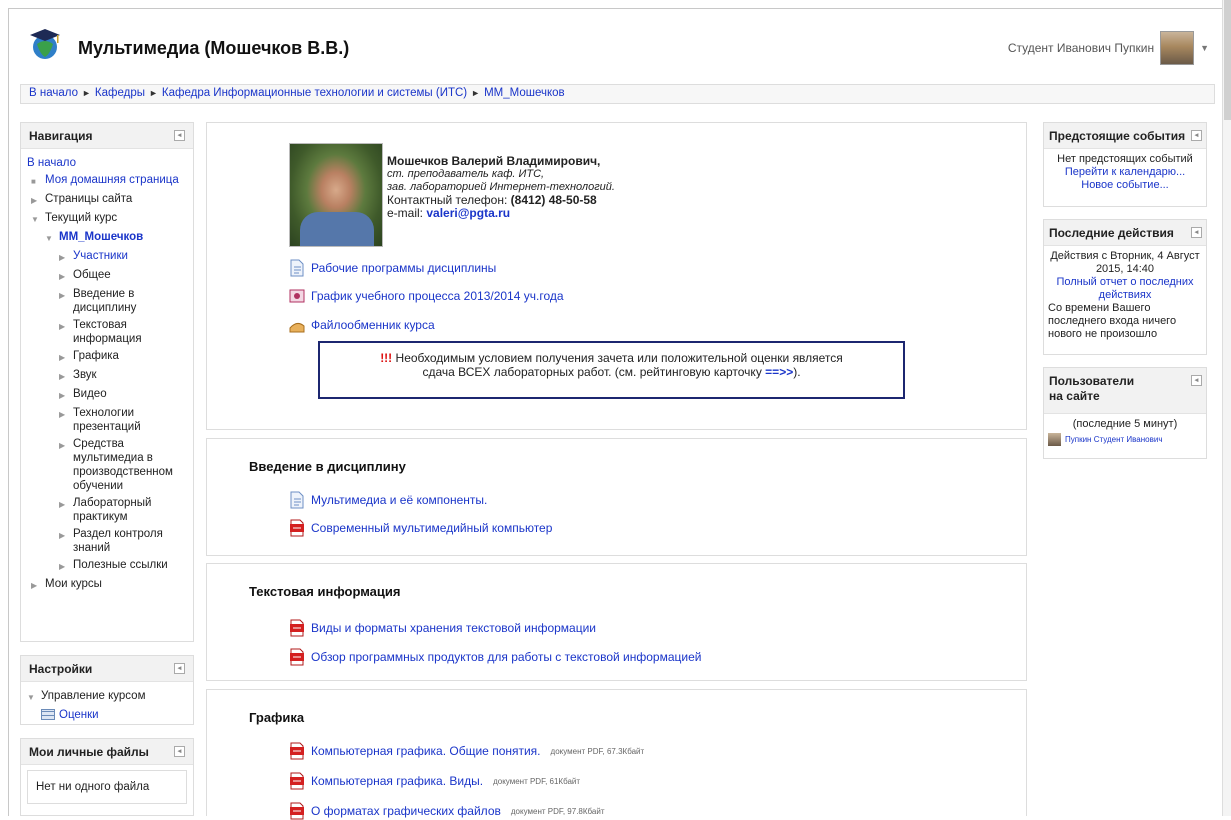 This screenshot has height=820, width=1231. What do you see at coordinates (123, 541) in the screenshot?
I see `nav-item-knowledge-control: Раздел контроля знаний` at bounding box center [123, 541].